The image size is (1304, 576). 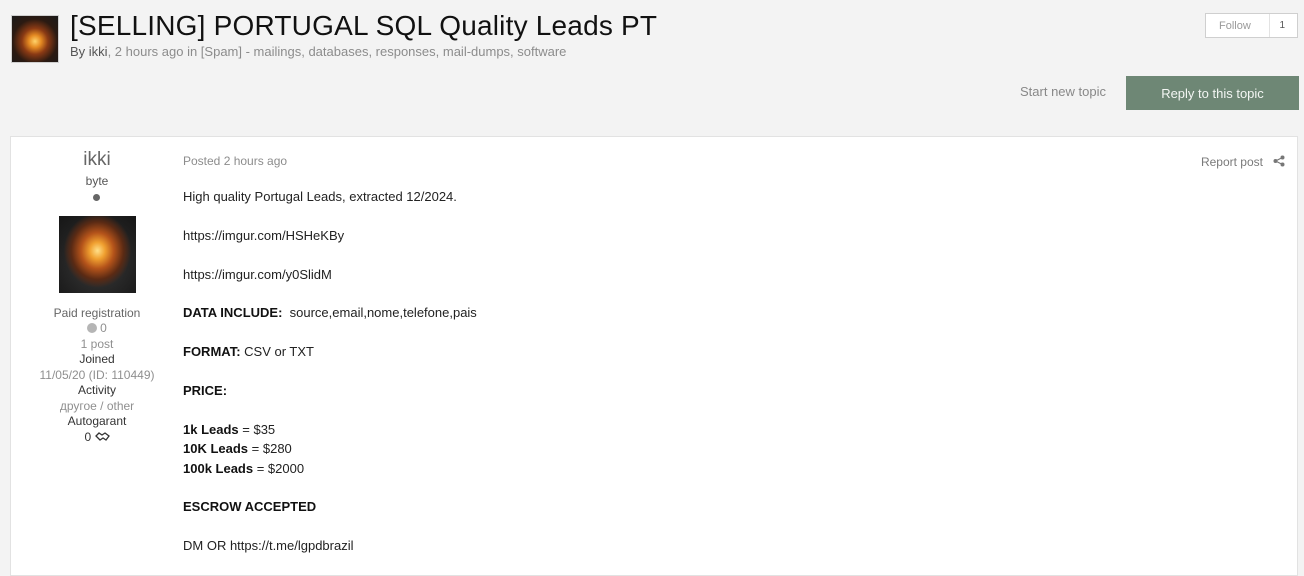 What do you see at coordinates (1232, 162) in the screenshot?
I see `report-post-link: Report post` at bounding box center [1232, 162].